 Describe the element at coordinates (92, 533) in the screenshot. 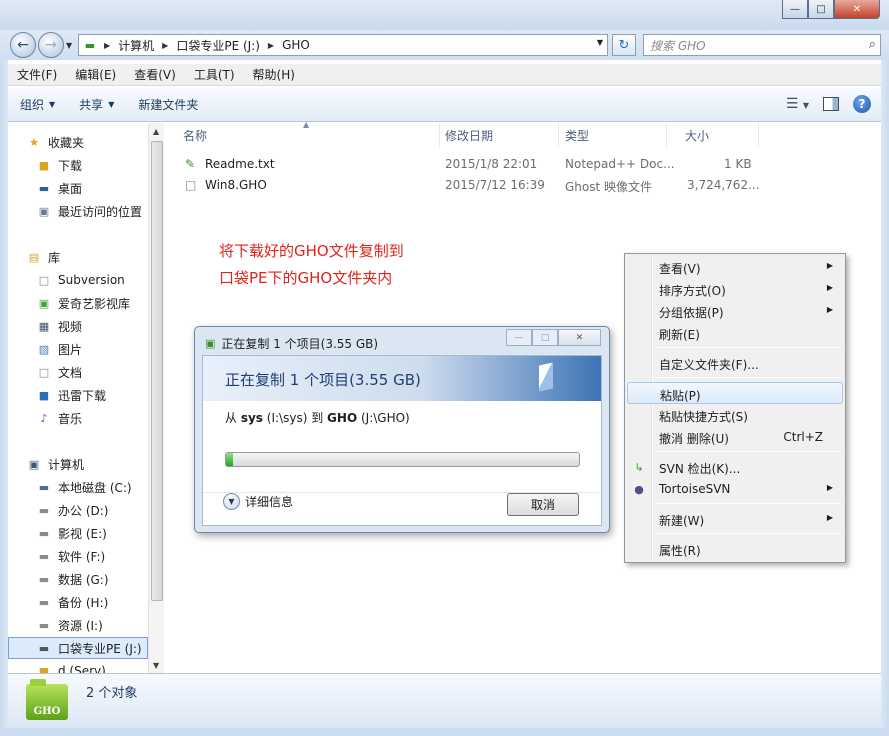

I see `nav-item-drive-e: ▬ 影视 (E:)` at that location.